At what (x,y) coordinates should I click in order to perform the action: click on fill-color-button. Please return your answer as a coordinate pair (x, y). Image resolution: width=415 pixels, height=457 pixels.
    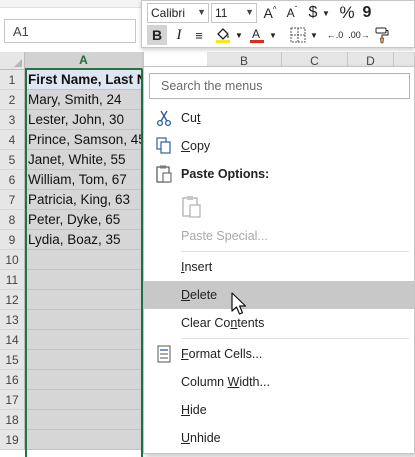
    Looking at the image, I should click on (223, 35).